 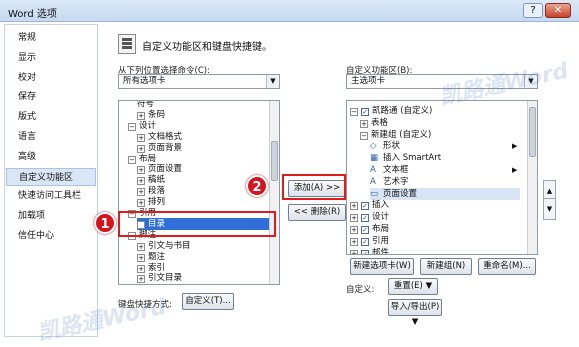 What do you see at coordinates (549, 209) in the screenshot?
I see `move-down-button: ▼` at bounding box center [549, 209].